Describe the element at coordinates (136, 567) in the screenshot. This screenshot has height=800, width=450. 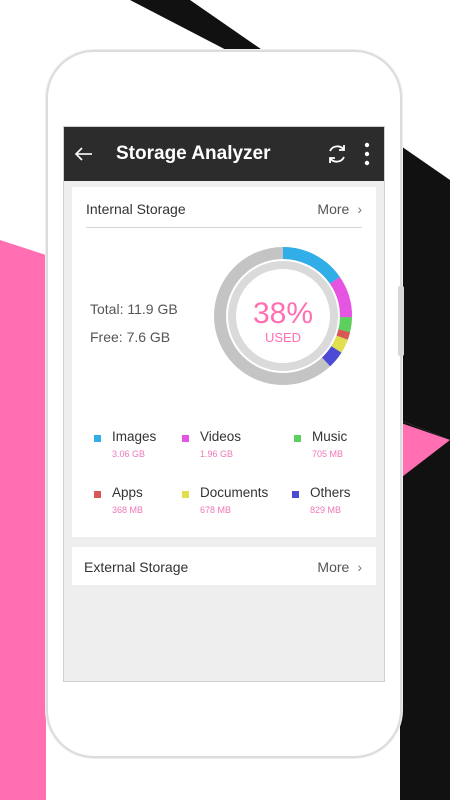
I see `external-storage-title: External Storage` at that location.